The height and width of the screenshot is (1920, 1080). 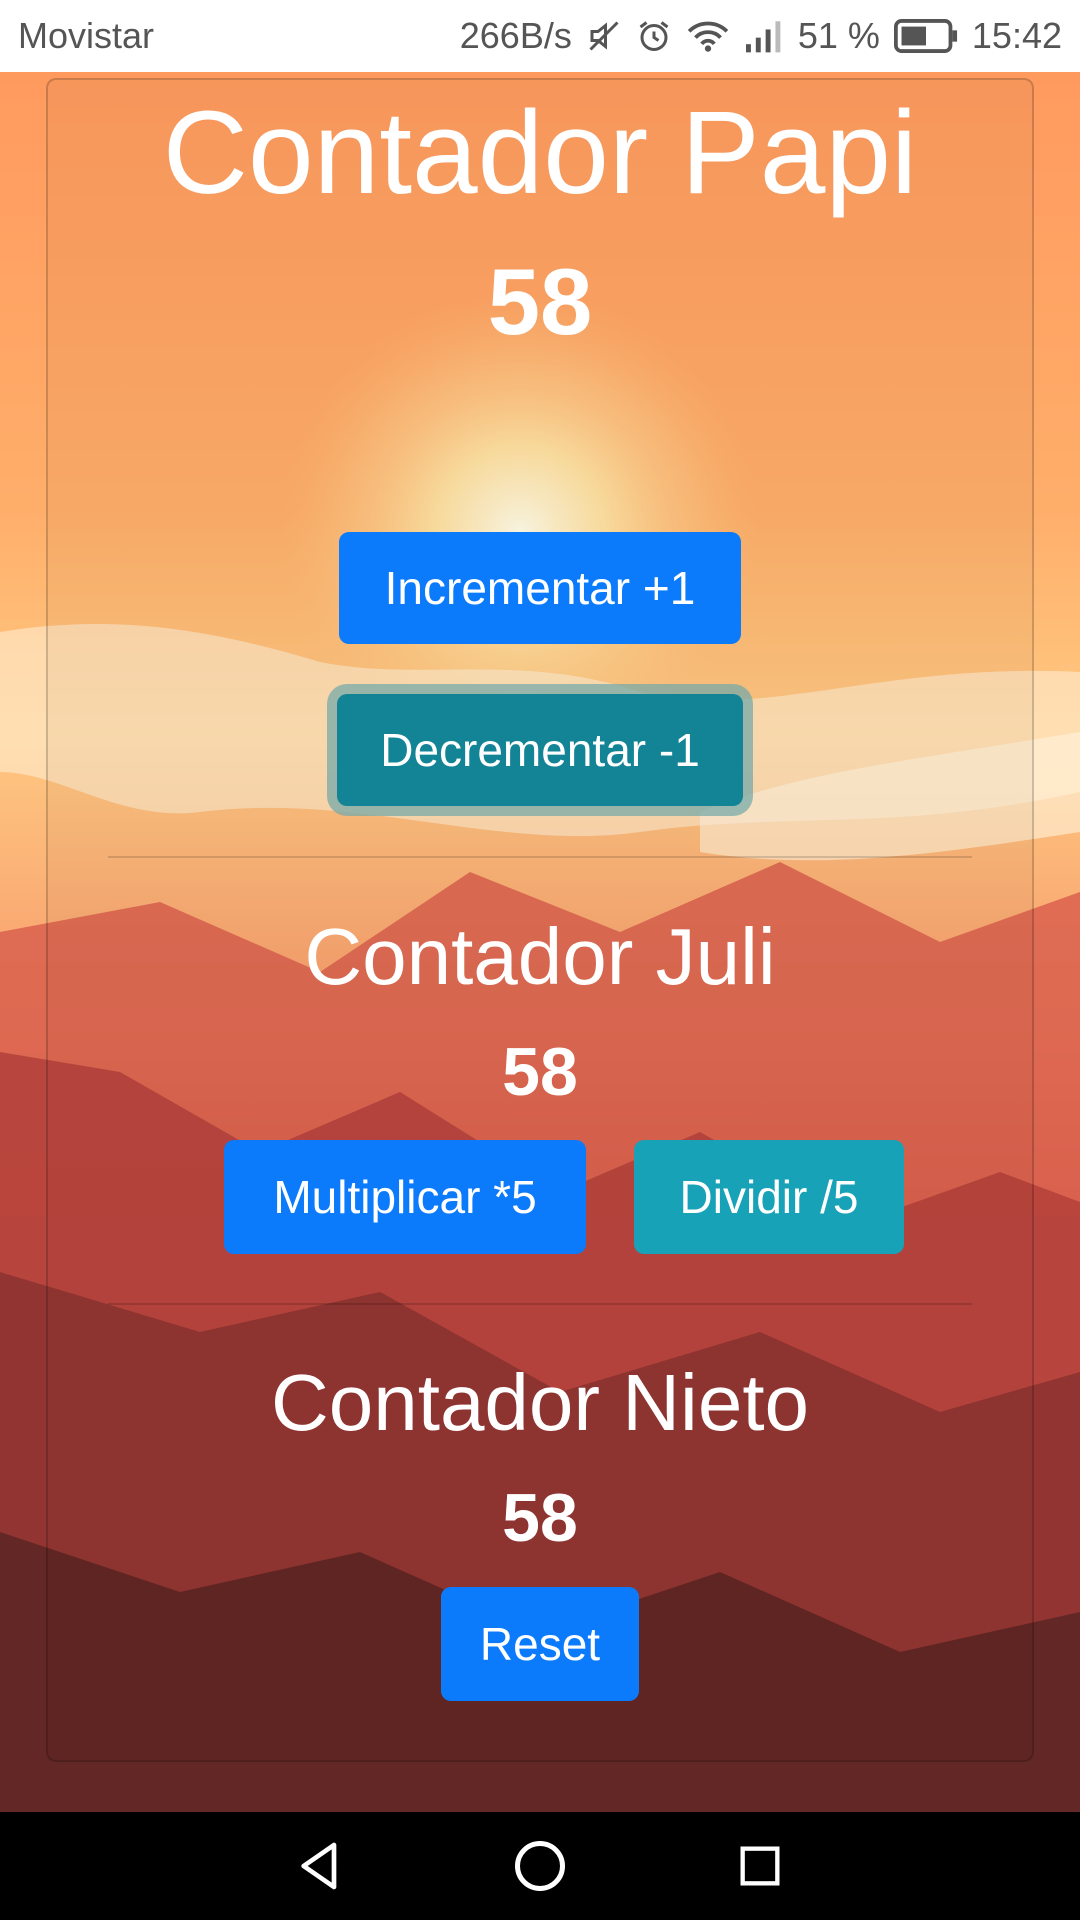 I want to click on alarm-icon, so click(x=654, y=36).